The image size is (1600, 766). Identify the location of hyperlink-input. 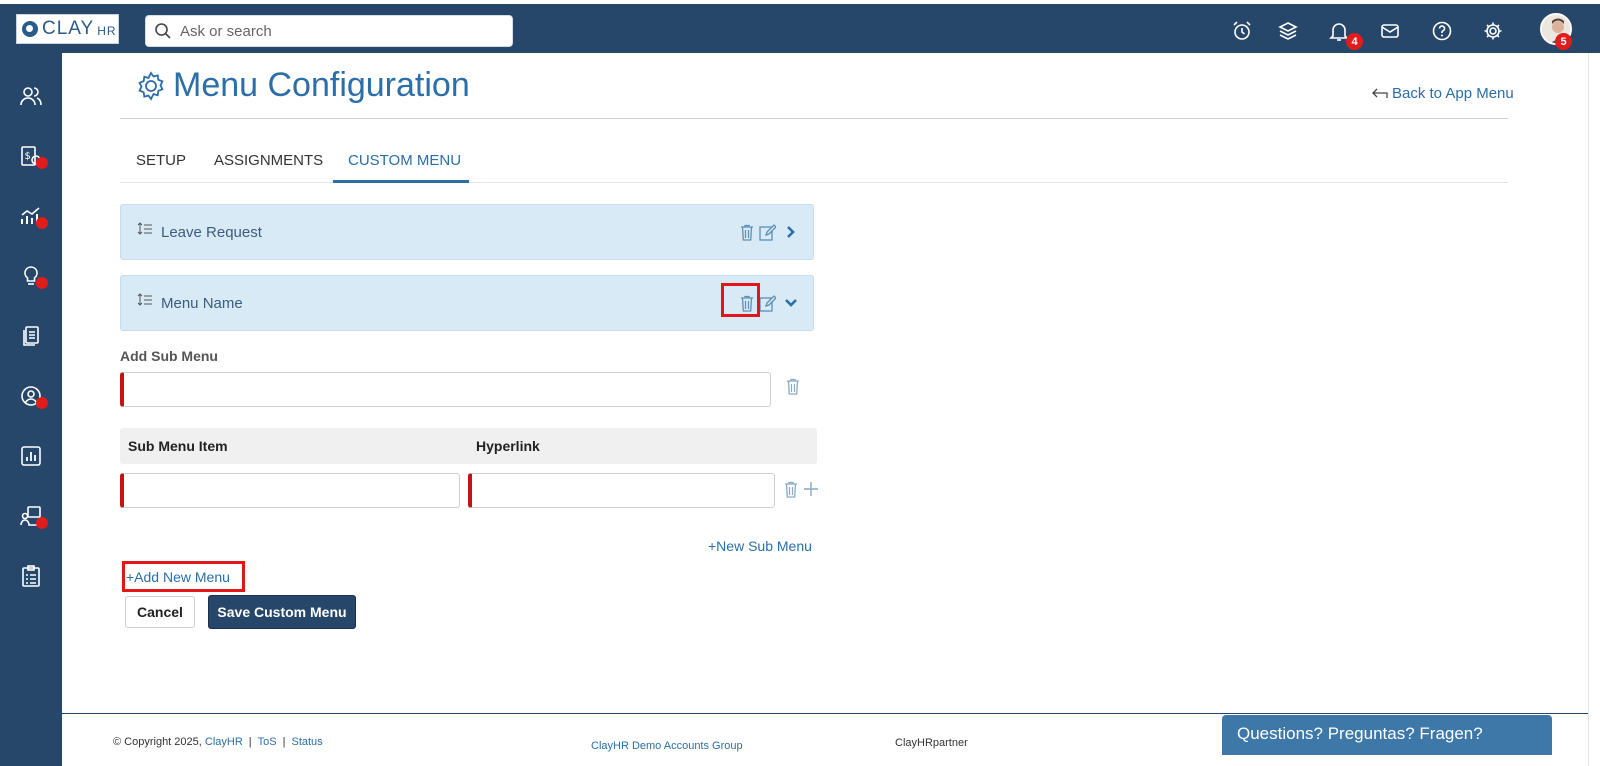
(623, 490).